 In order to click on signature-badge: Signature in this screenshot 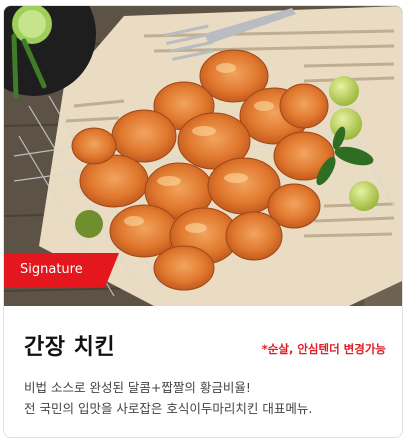, I will do `click(61, 270)`.